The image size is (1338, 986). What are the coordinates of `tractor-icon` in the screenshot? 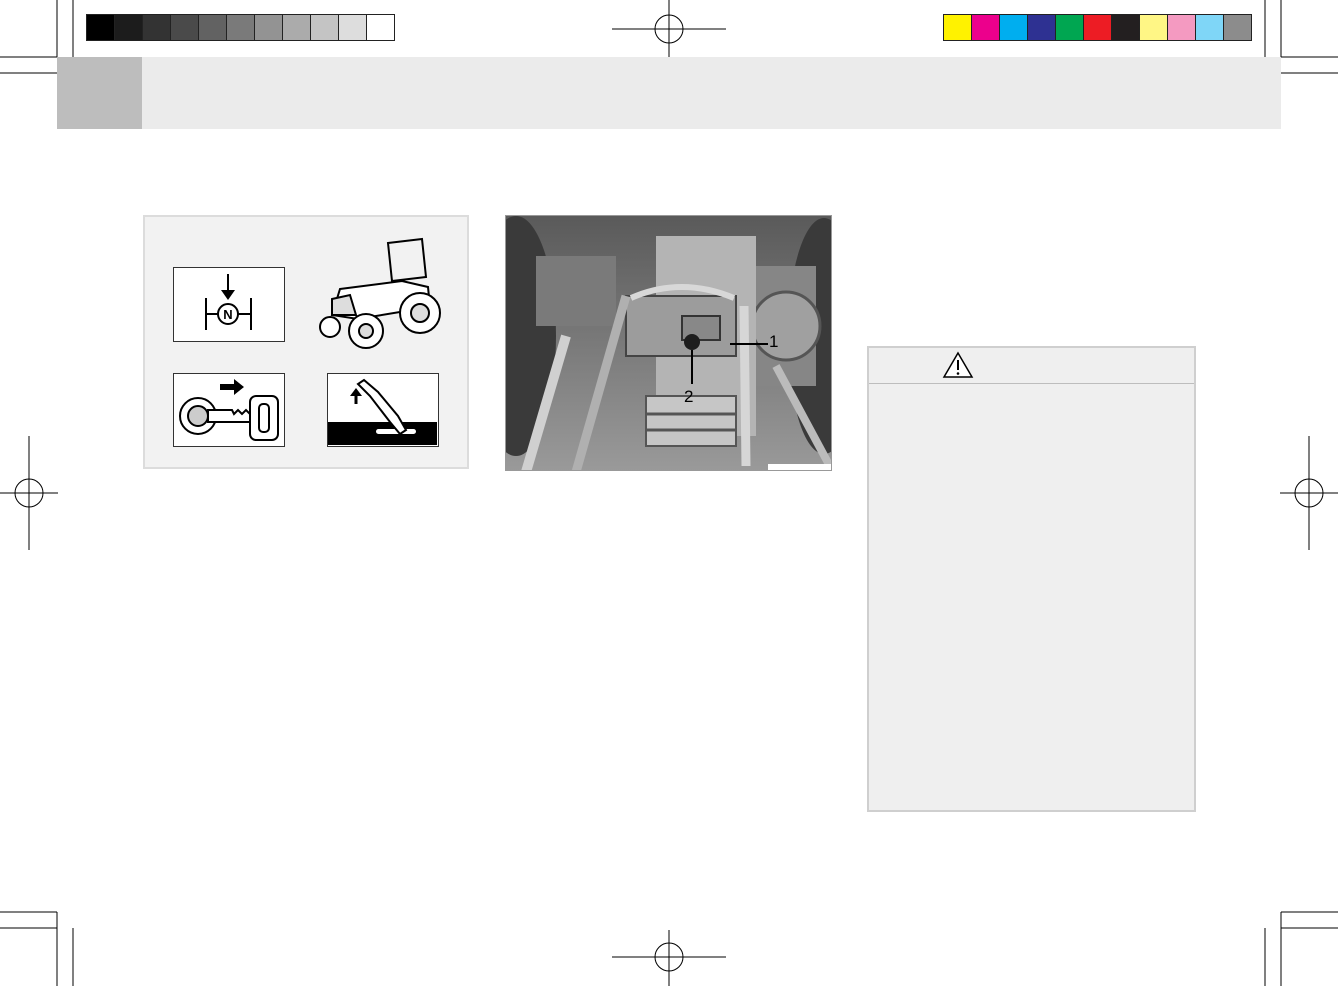 It's located at (377, 294).